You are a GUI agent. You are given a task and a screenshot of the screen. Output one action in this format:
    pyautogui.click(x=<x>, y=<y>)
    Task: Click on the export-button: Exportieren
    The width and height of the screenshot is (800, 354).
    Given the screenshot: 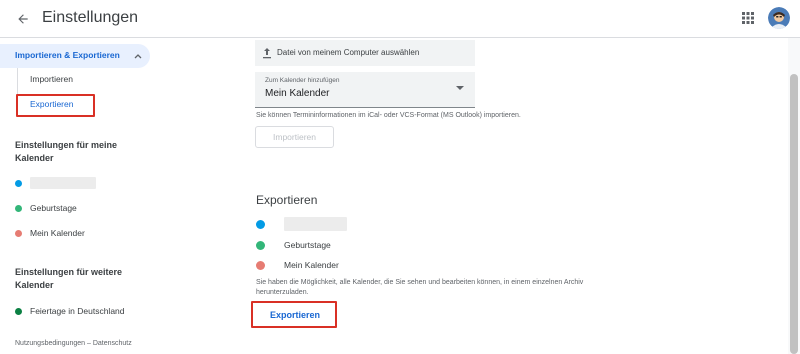 What is the action you would take?
    pyautogui.click(x=295, y=315)
    